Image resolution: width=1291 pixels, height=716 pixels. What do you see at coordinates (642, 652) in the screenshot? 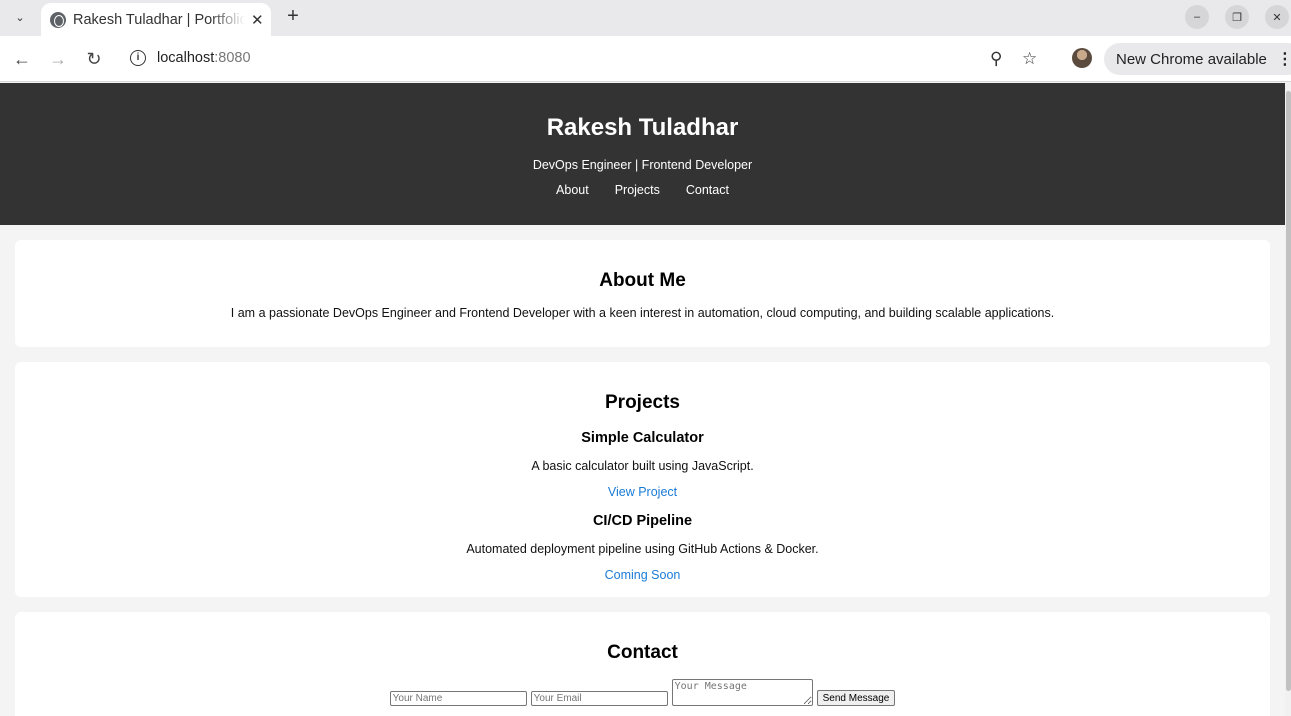
I see `contact-heading: Contact` at bounding box center [642, 652].